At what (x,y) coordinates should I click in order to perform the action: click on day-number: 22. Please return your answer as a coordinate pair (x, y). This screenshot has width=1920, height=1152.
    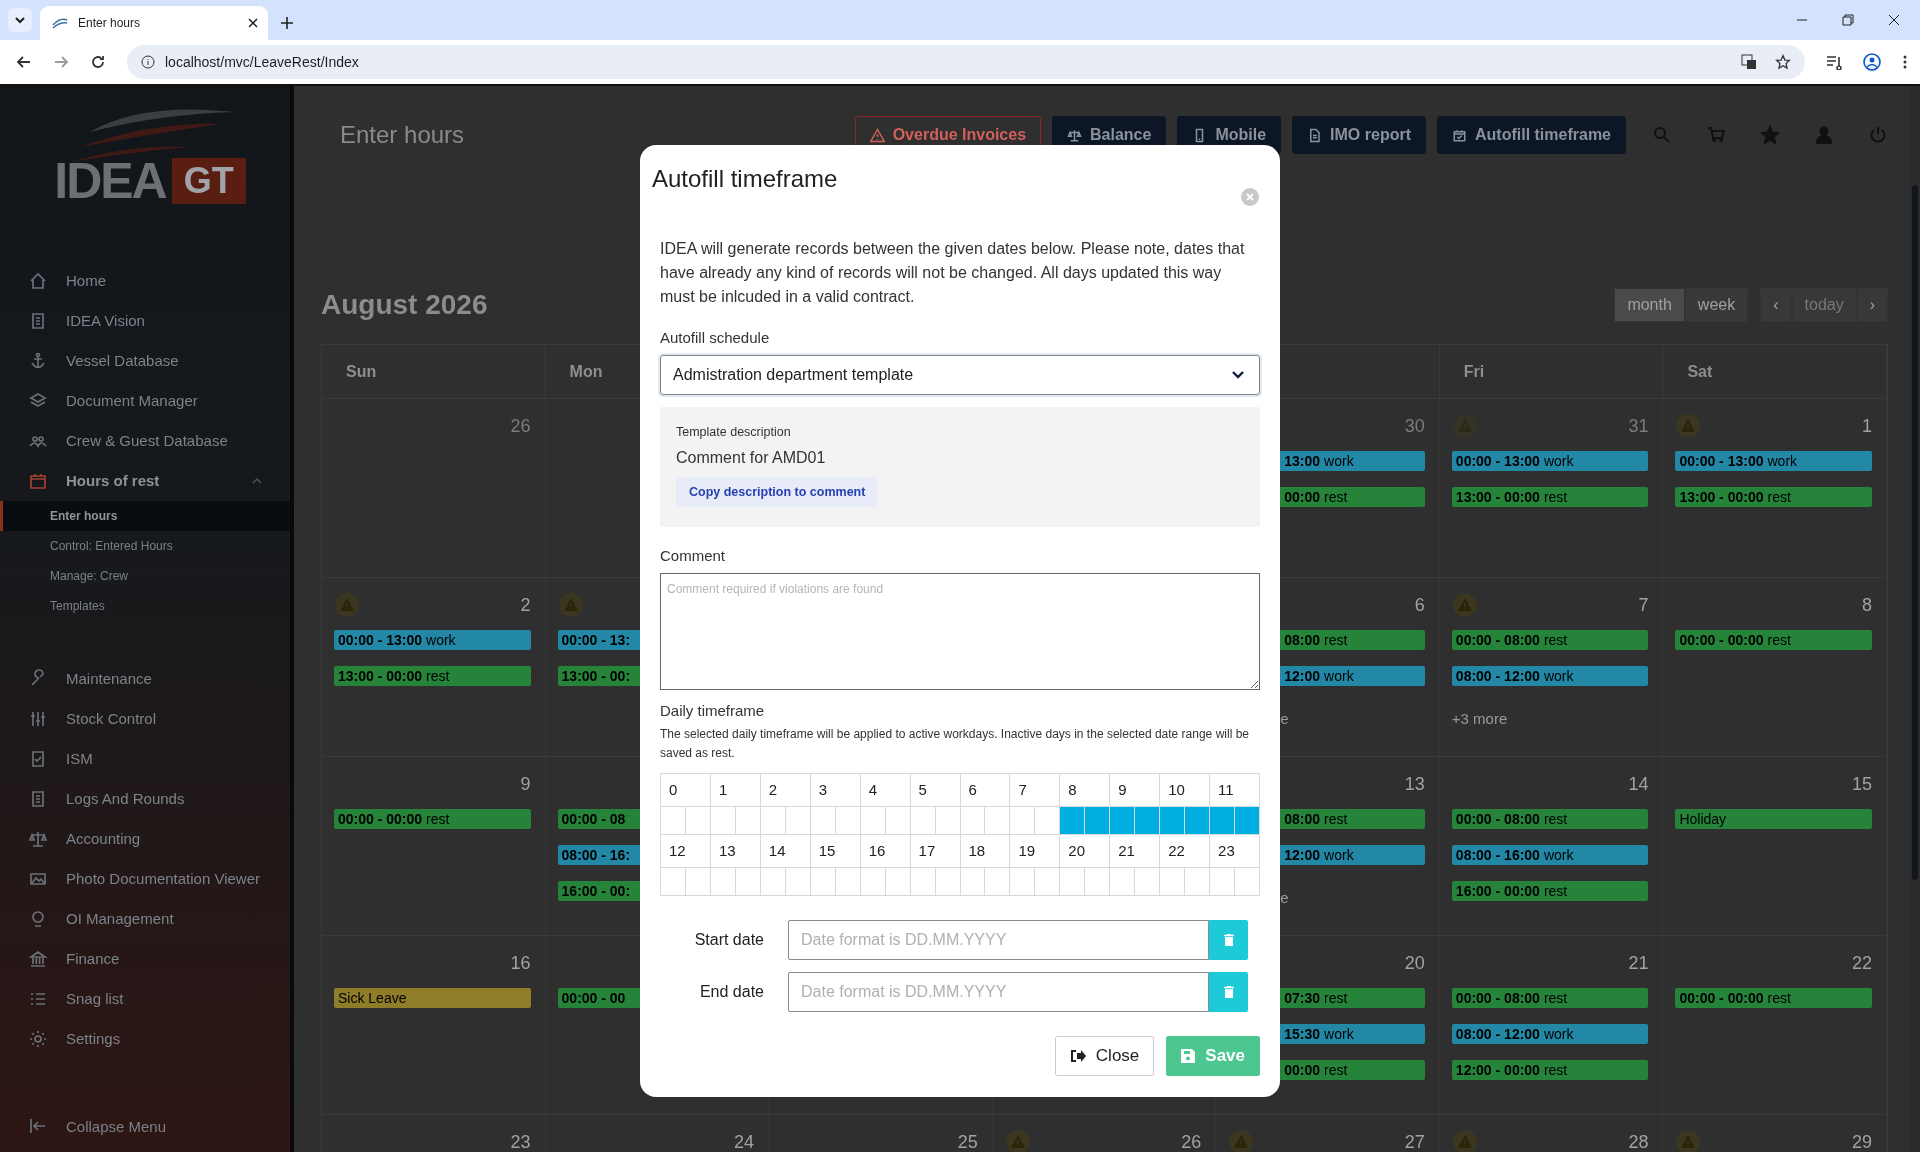
    Looking at the image, I should click on (1861, 963).